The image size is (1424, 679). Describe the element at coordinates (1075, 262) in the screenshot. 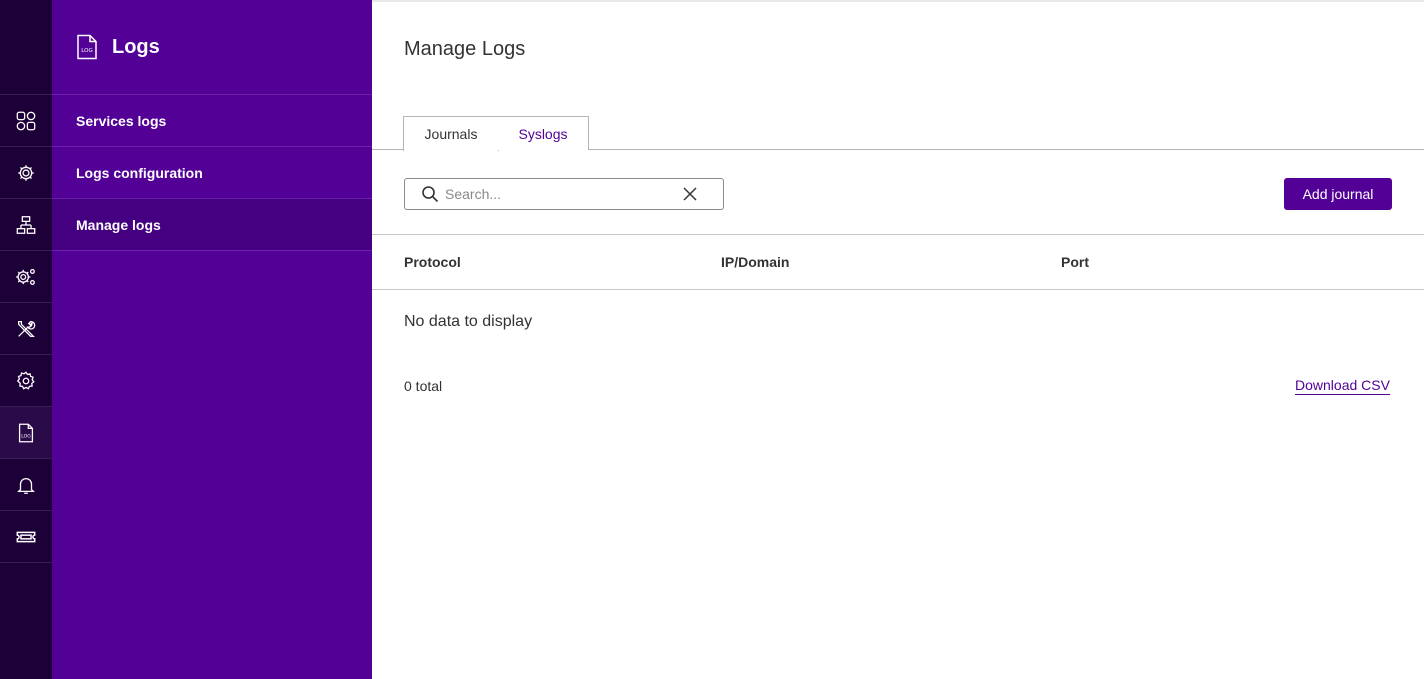

I see `column-header-port: Port` at that location.